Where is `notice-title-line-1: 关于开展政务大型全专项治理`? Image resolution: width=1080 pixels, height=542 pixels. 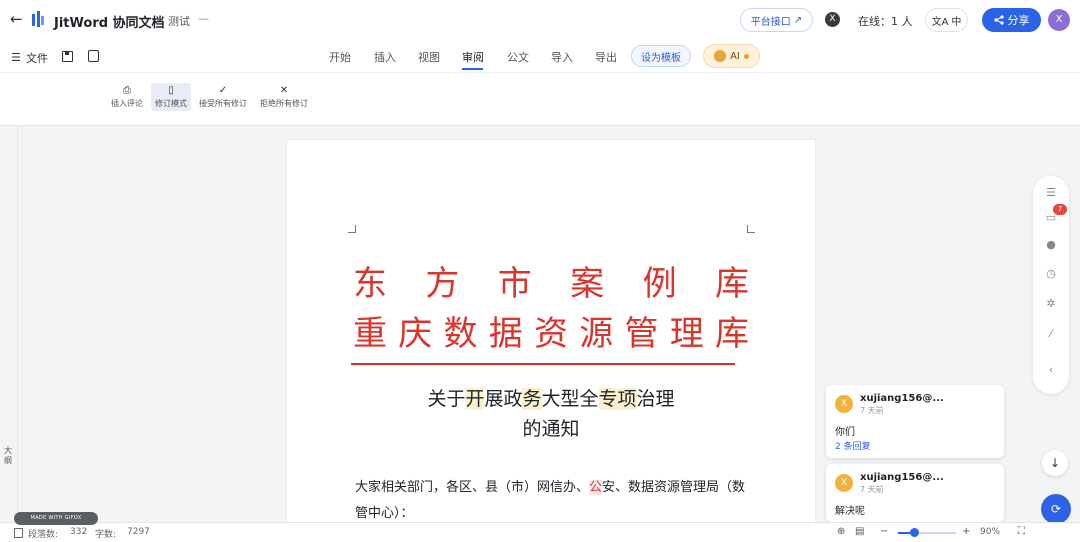 notice-title-line-1: 关于开展政务大型全专项治理 is located at coordinates (551, 397).